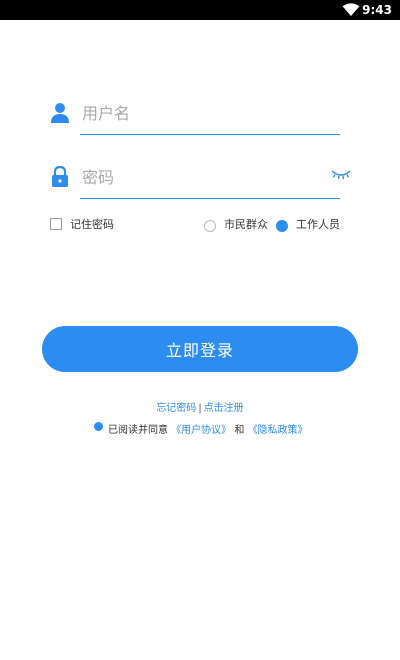  I want to click on username-field, so click(196, 116).